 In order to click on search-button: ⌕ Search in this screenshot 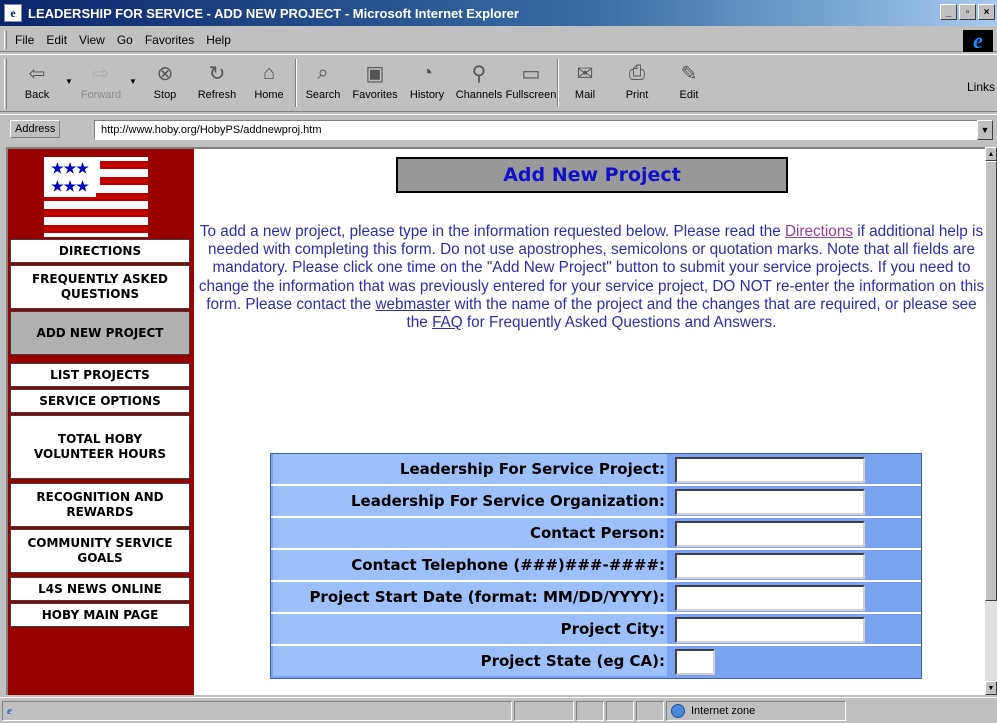, I will do `click(323, 82)`.